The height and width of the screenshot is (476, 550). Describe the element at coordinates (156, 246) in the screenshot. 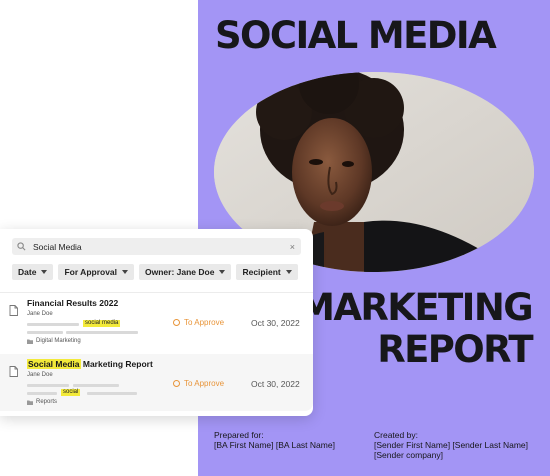

I see `search-input: Social Media ×` at that location.